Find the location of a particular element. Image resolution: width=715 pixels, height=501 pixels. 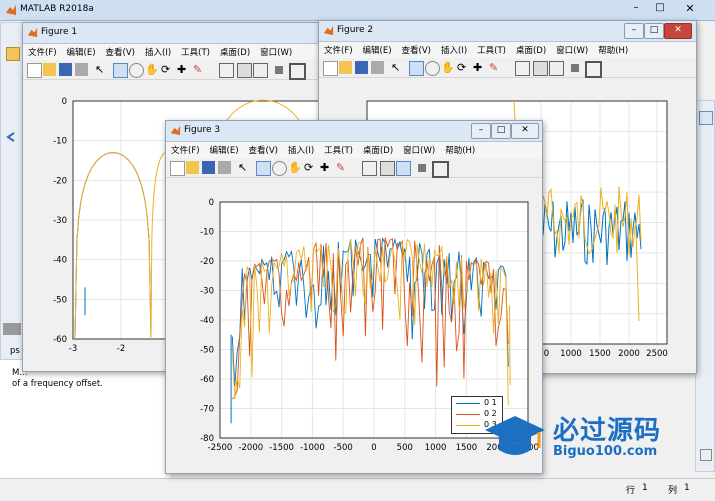

matlab-logo-icon is located at coordinates (11, 10).